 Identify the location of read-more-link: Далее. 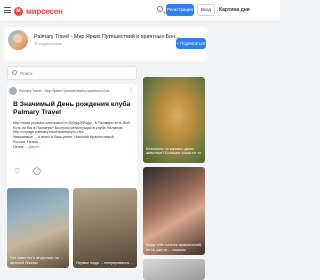
(34, 147).